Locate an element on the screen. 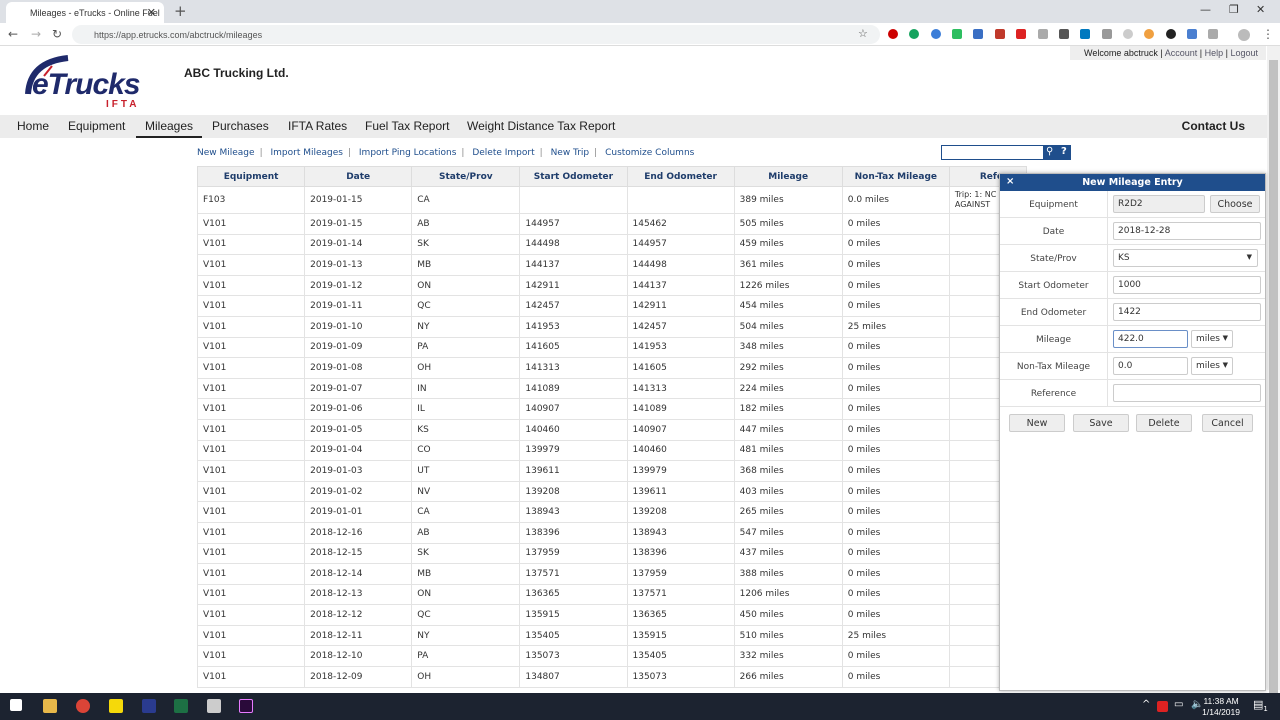 The image size is (1280, 720). restore-icon: ❐ is located at coordinates (1234, 9).